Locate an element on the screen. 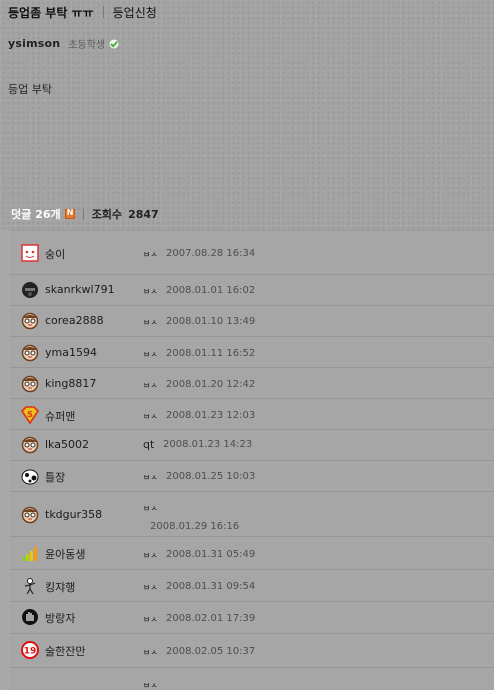 The height and width of the screenshot is (690, 494). comment-row: 19 술한잔만 ㅂㅅ 2008.02.05 10:37 is located at coordinates (252, 651).